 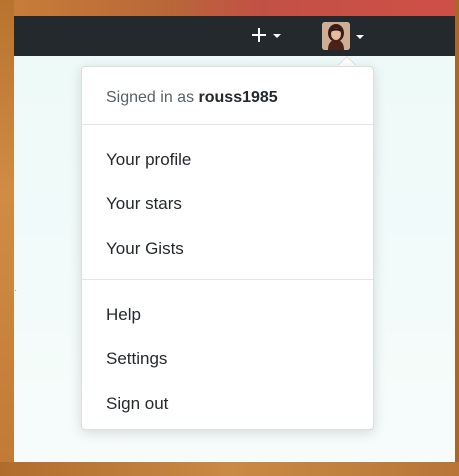 I want to click on menu-item-help: Help, so click(x=227, y=315).